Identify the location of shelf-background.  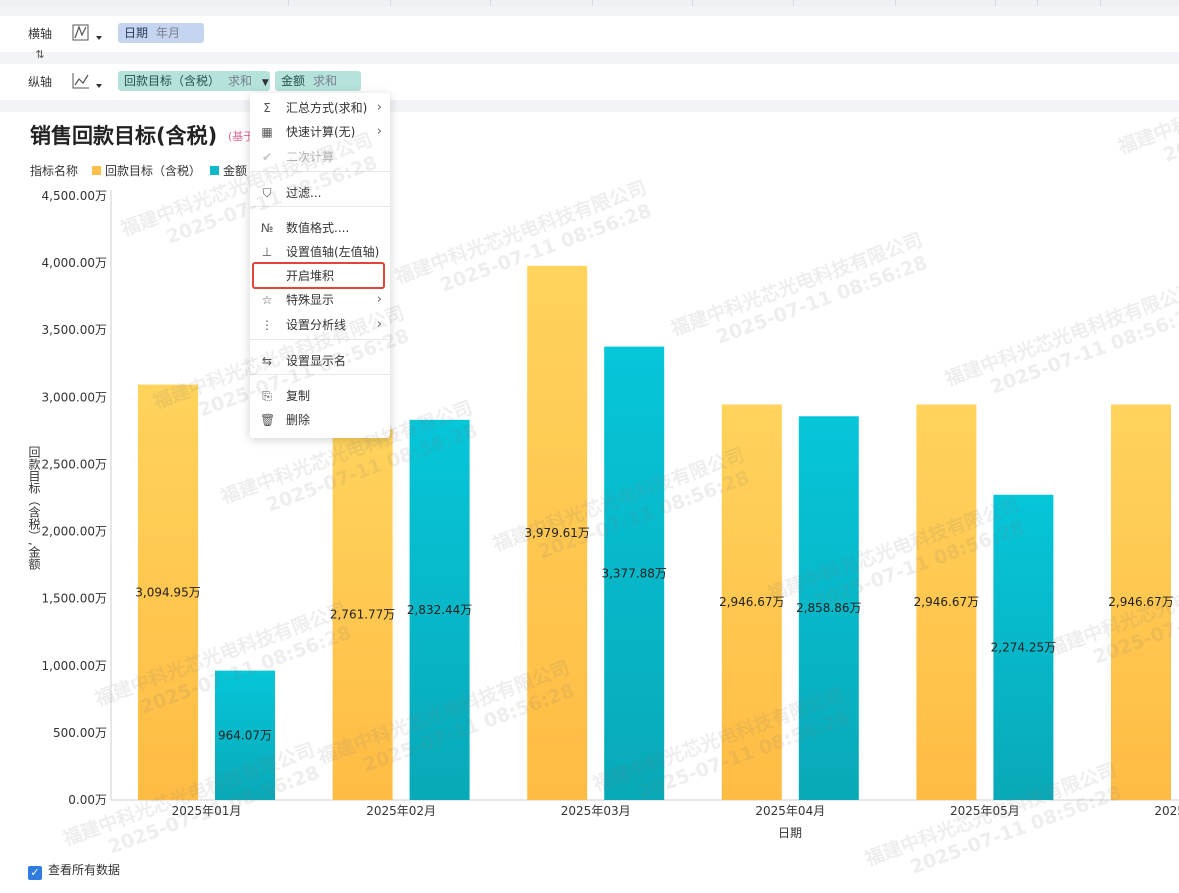
(589, 11).